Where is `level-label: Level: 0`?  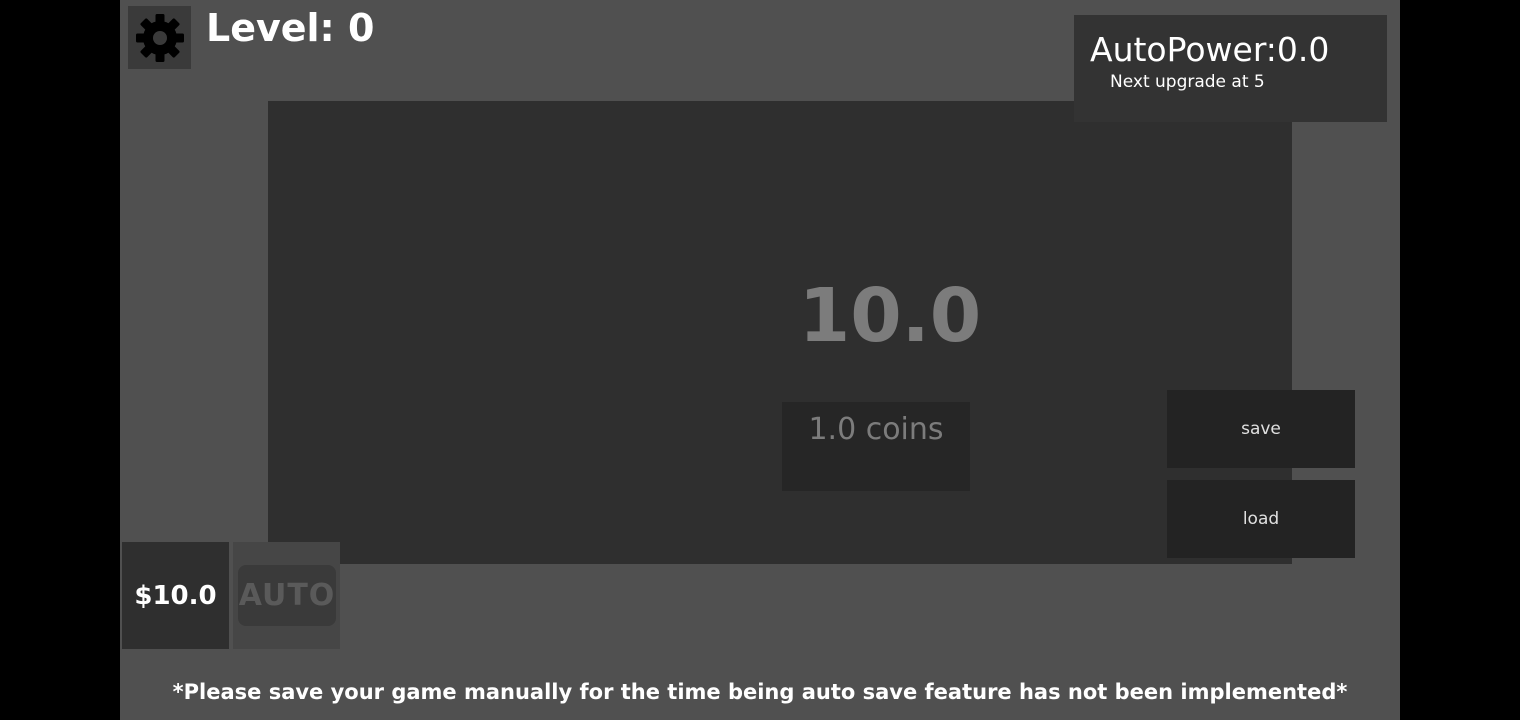
level-label: Level: 0 is located at coordinates (290, 28).